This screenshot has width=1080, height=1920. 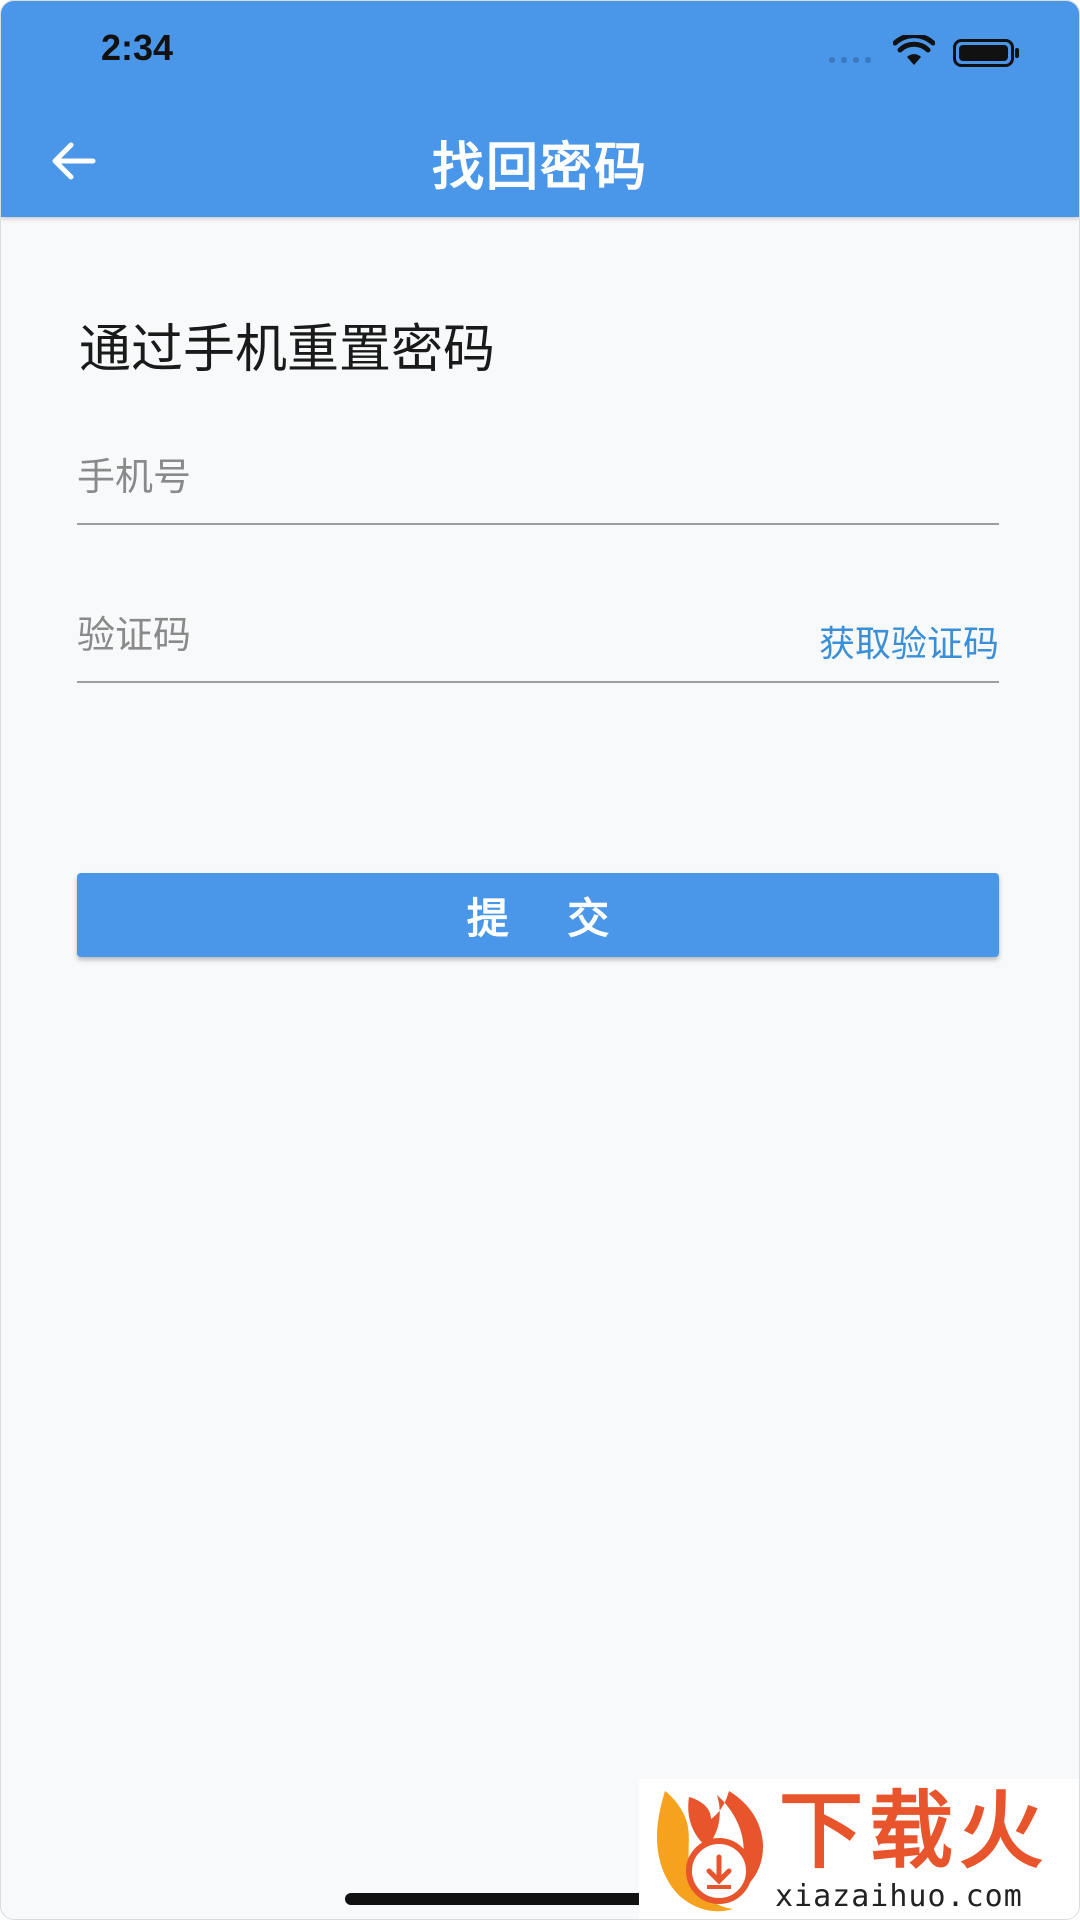 What do you see at coordinates (710, 1851) in the screenshot?
I see `flame-logo-icon` at bounding box center [710, 1851].